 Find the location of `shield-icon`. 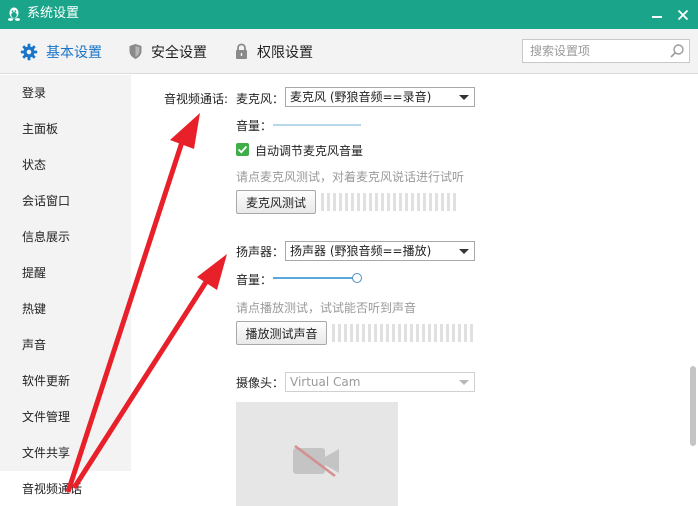

shield-icon is located at coordinates (135, 51).